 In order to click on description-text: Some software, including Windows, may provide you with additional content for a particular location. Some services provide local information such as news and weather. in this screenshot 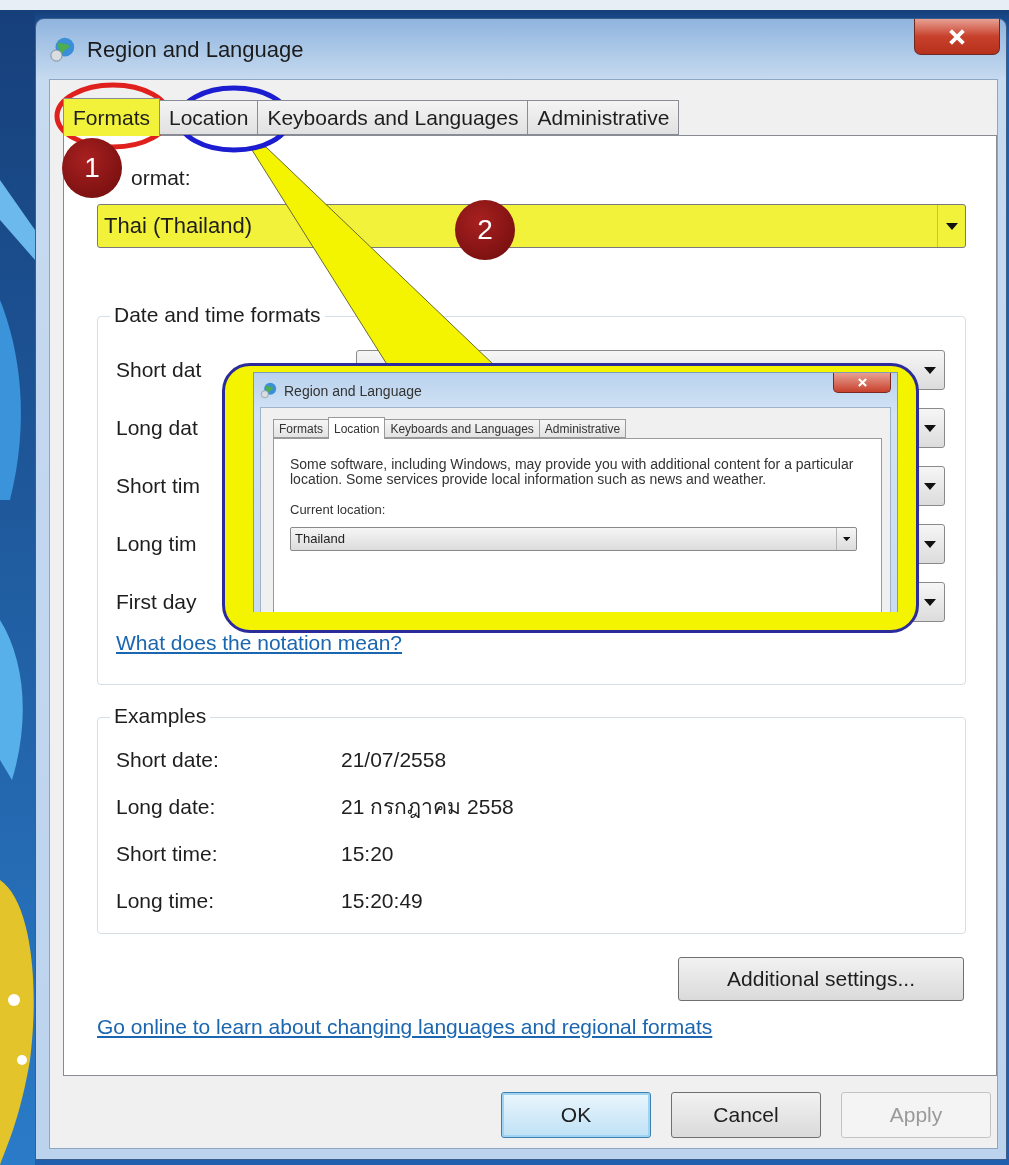, I will do `click(572, 472)`.